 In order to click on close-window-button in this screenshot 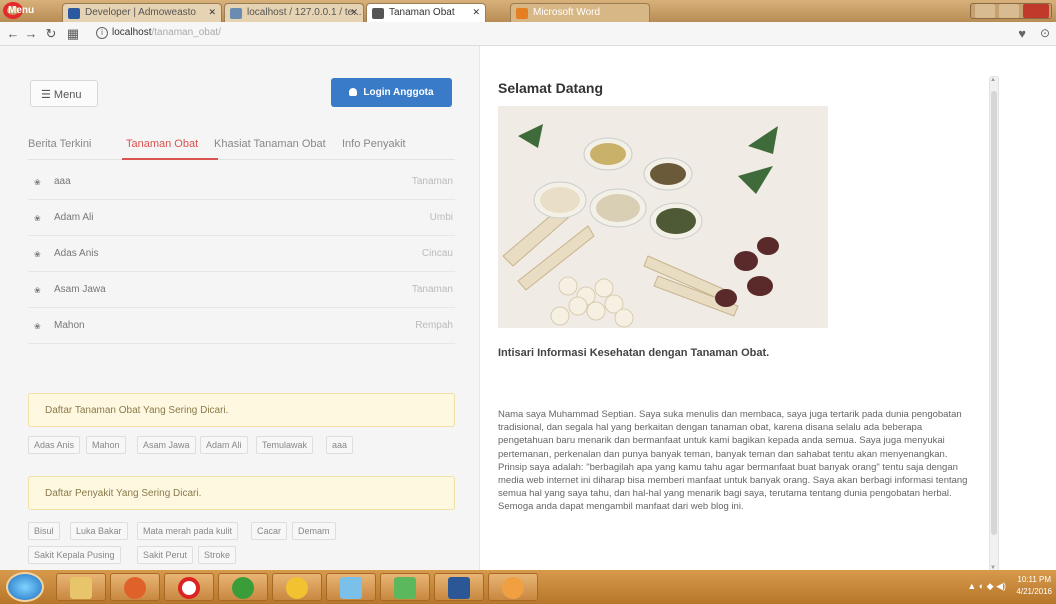, I will do `click(1036, 11)`.